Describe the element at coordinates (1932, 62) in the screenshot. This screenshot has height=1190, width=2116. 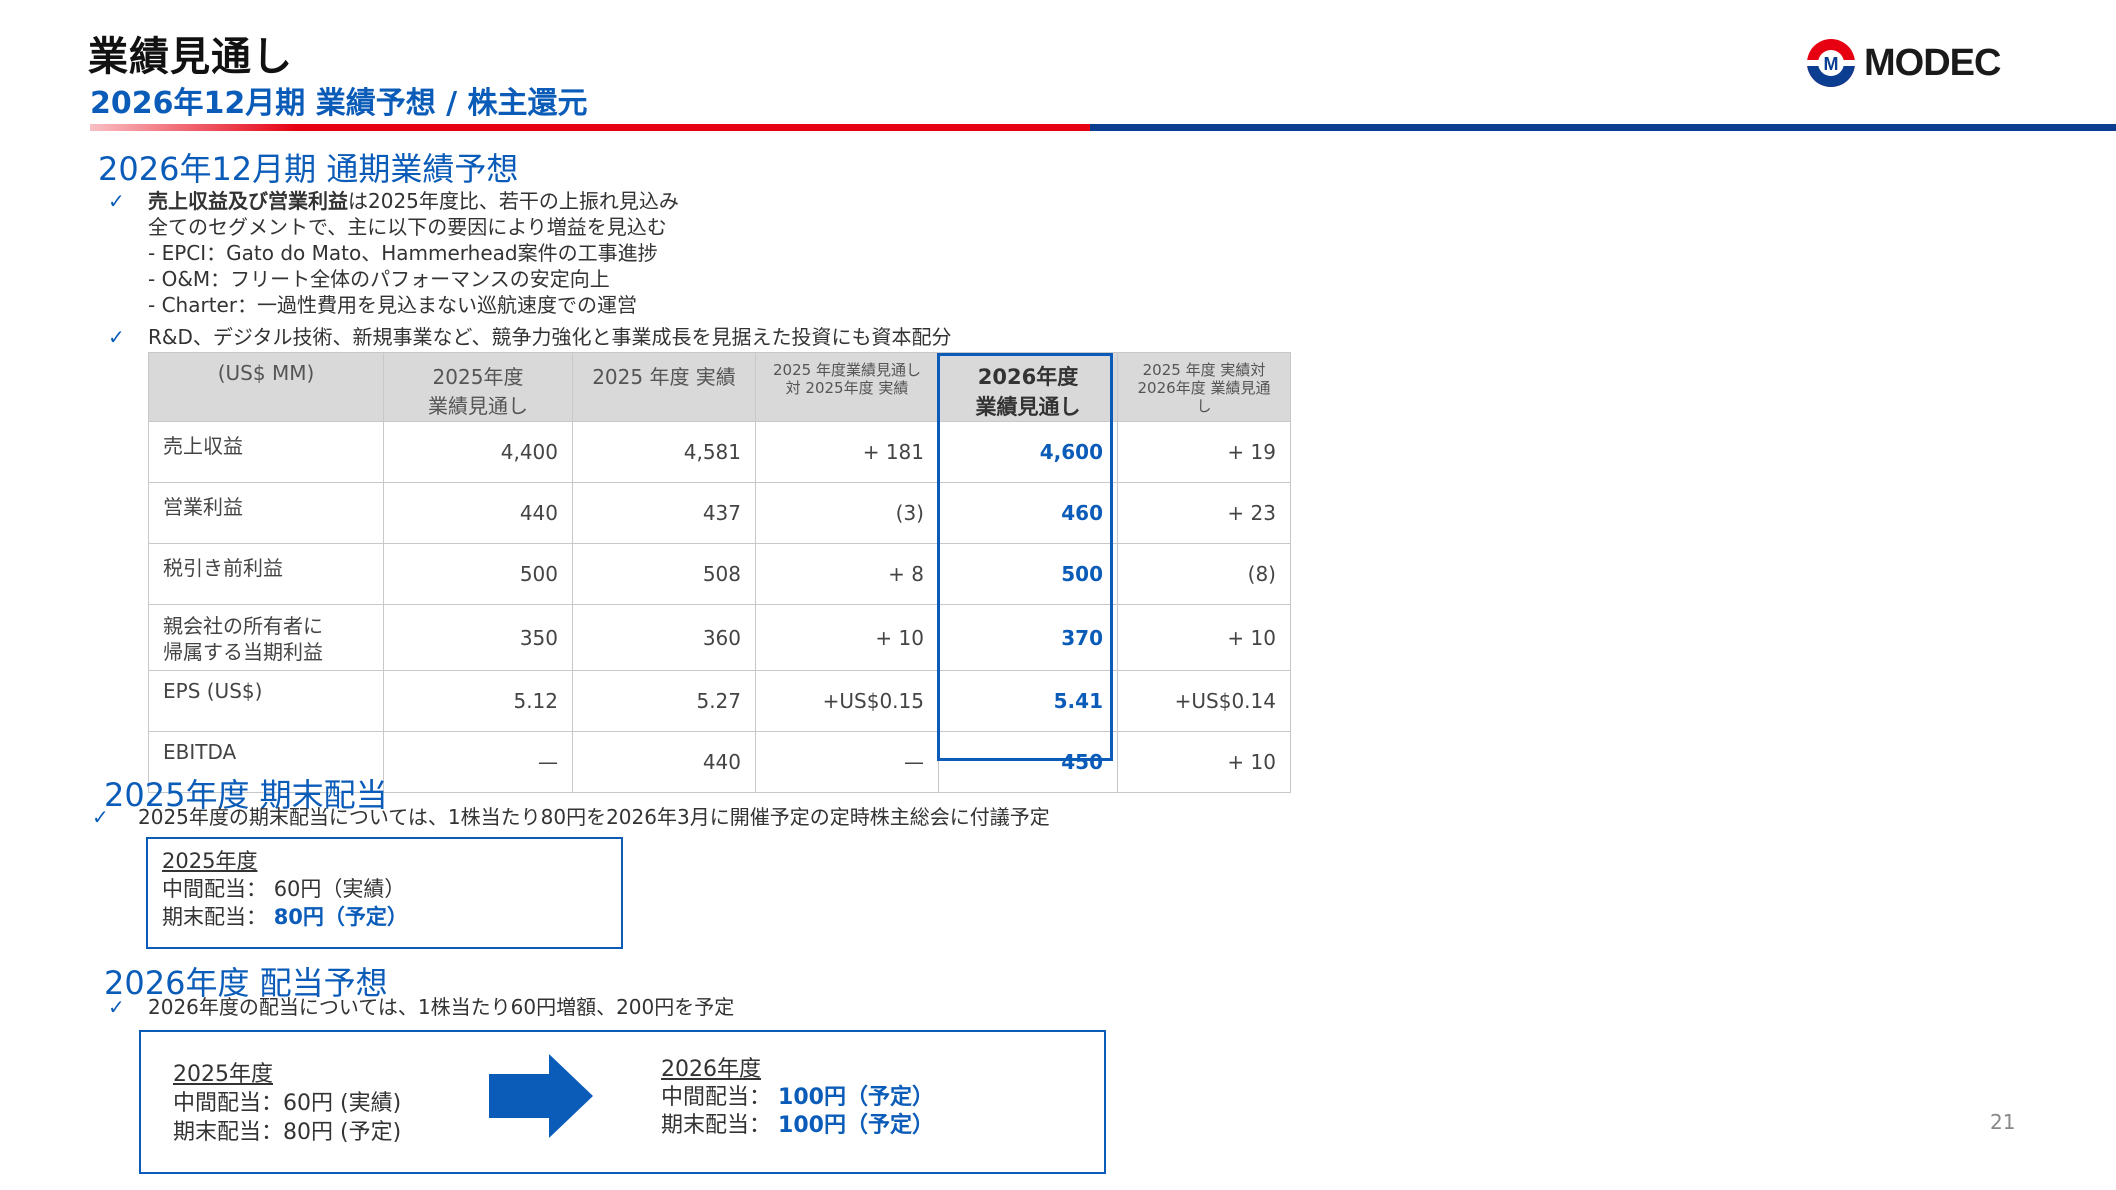
I see `logo-text: MODEC` at that location.